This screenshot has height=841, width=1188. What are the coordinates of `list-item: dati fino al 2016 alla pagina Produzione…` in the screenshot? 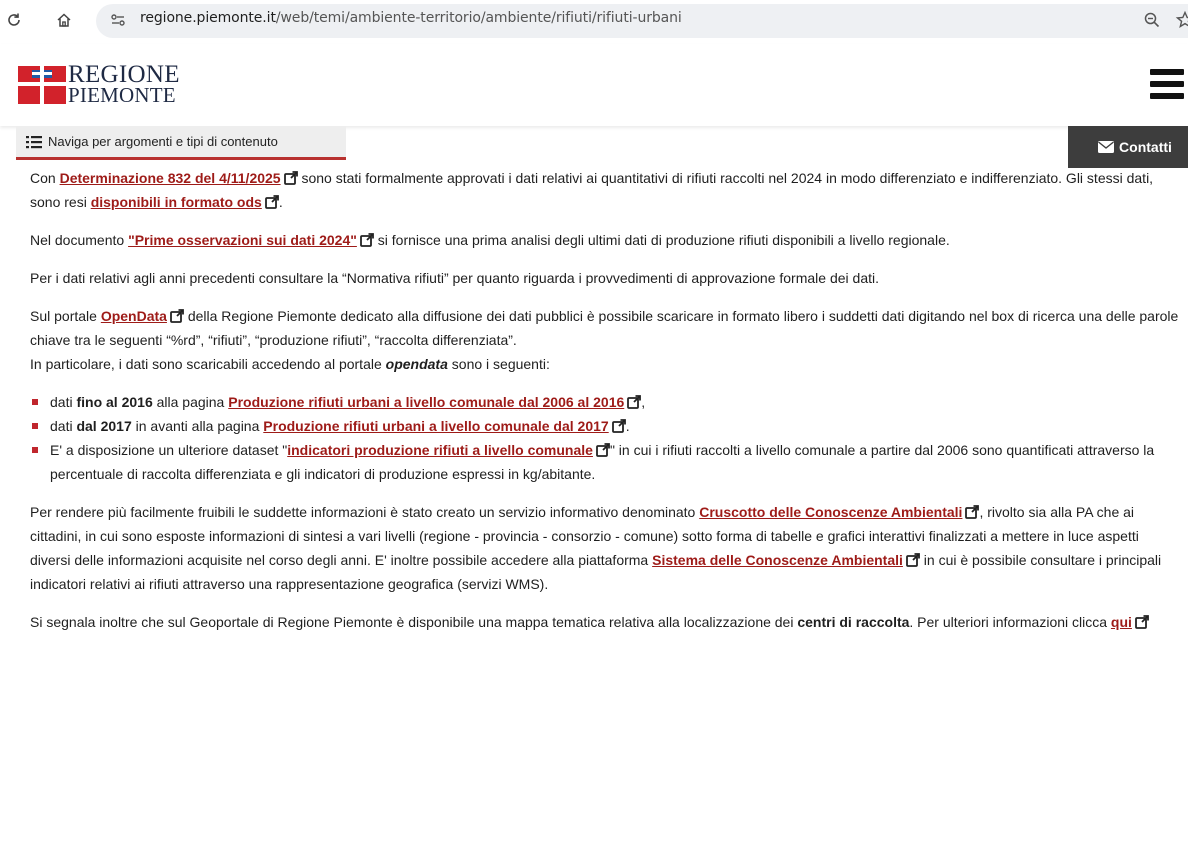 It's located at (605, 402).